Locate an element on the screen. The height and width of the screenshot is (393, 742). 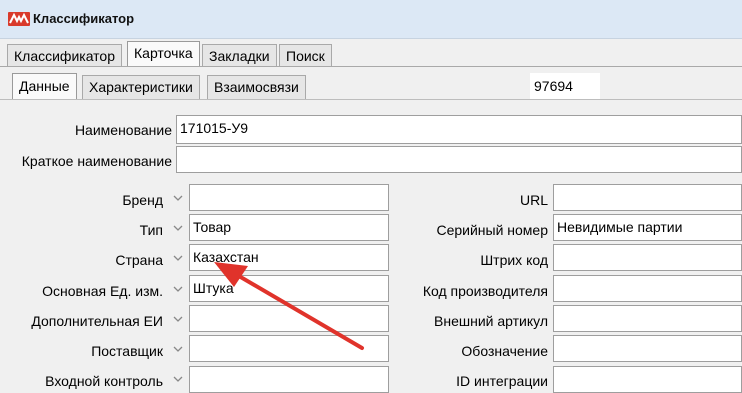
designation-field is located at coordinates (647, 348).